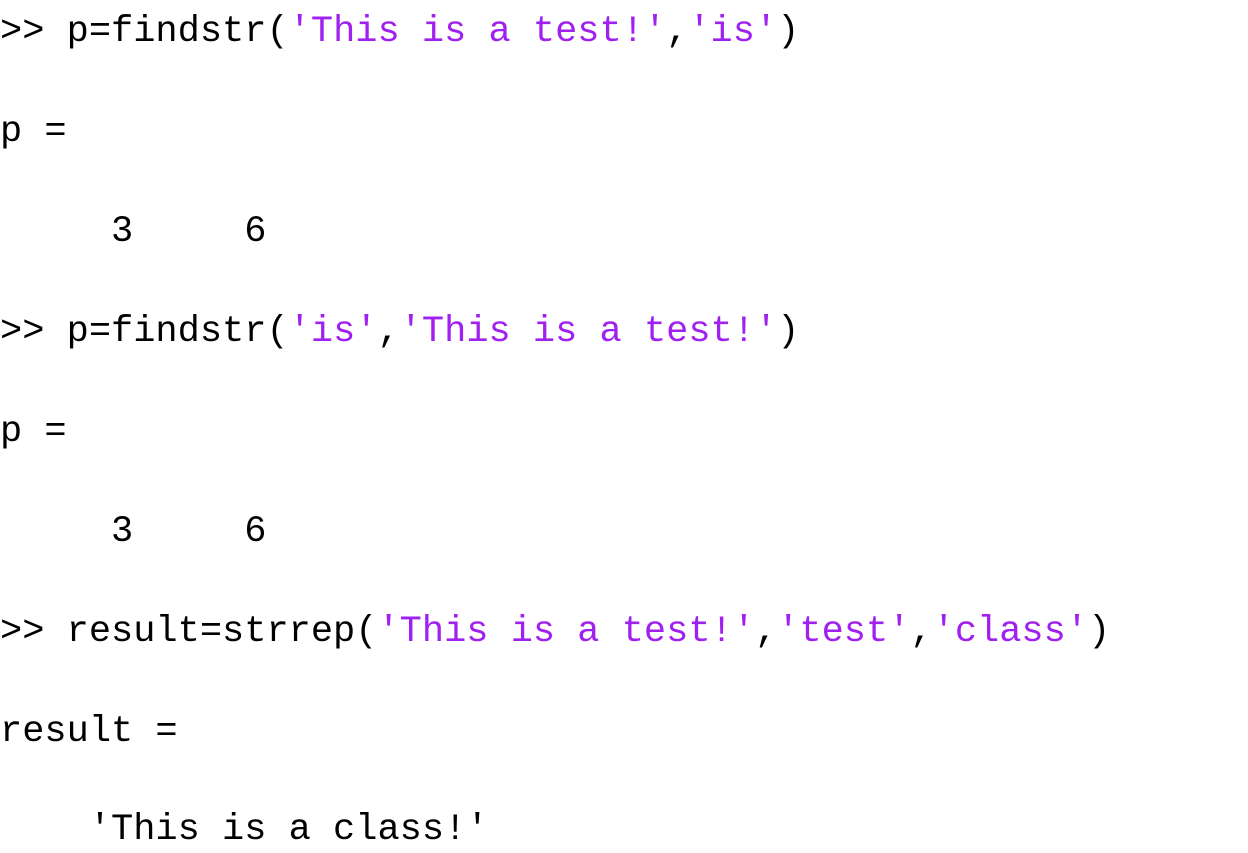 The image size is (1248, 853). I want to click on console-output-line: result =, so click(624, 732).